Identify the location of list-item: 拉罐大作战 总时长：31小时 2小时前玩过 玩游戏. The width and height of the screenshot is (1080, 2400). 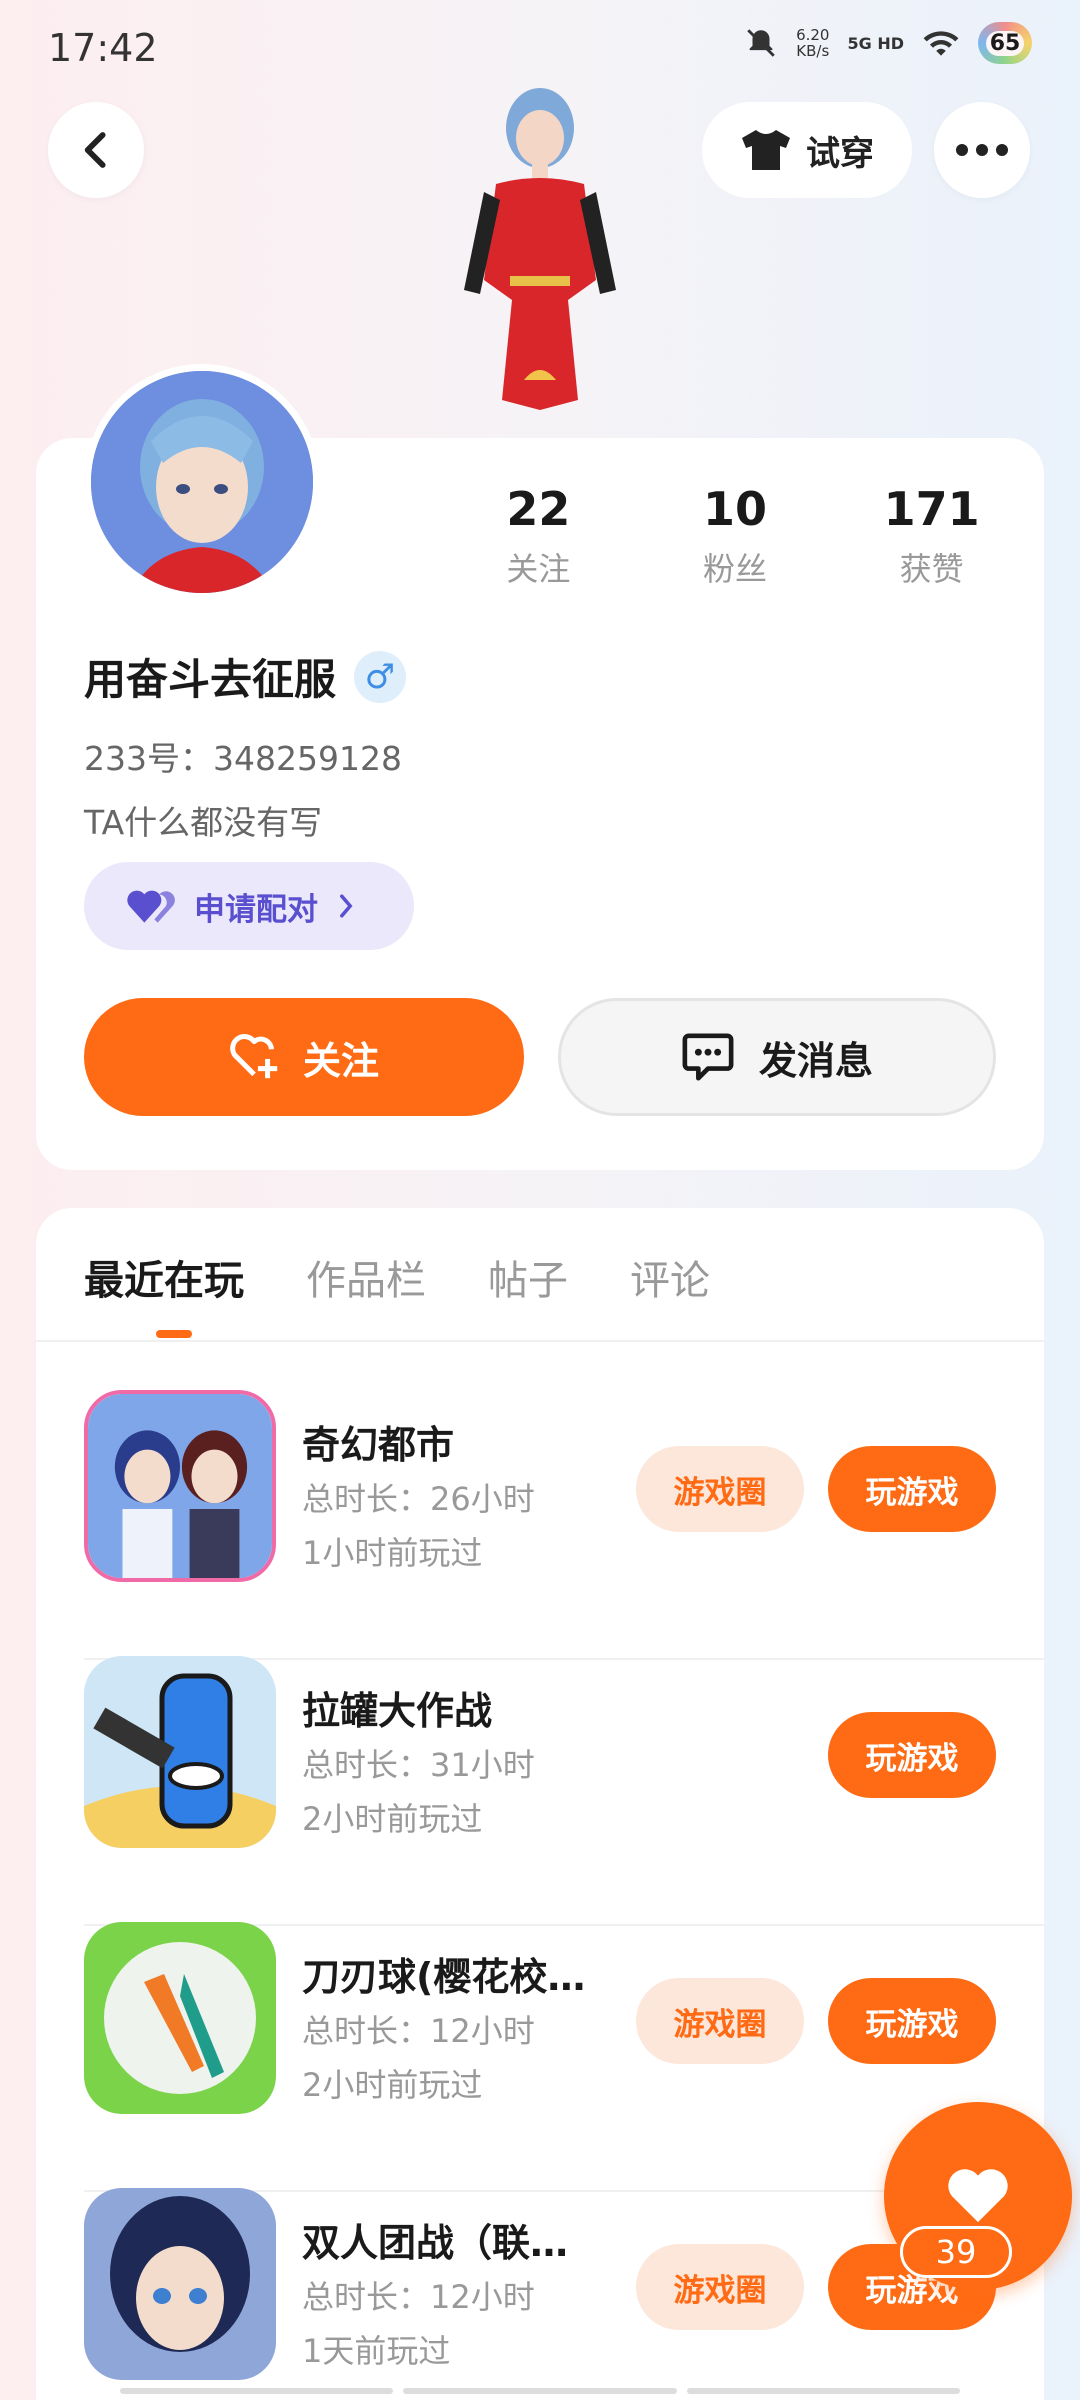
(564, 1791).